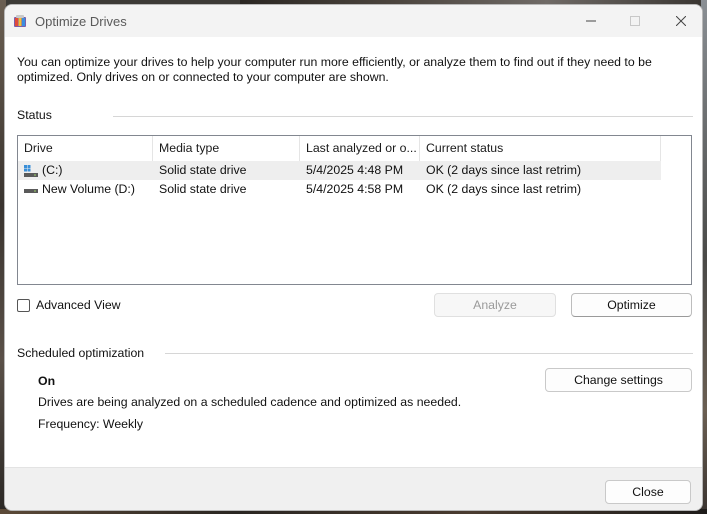 The image size is (707, 514). I want to click on scheduled-divider, so click(429, 353).